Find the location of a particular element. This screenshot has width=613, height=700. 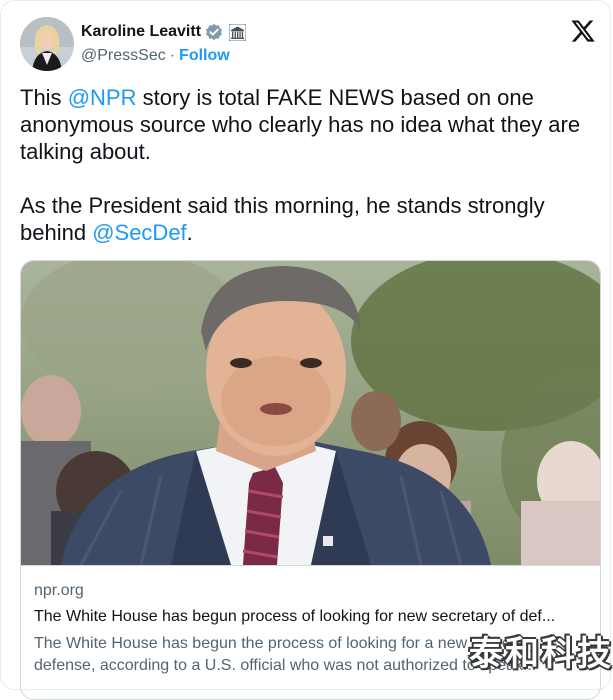

tweet-text-segment: This is located at coordinates (44, 97).